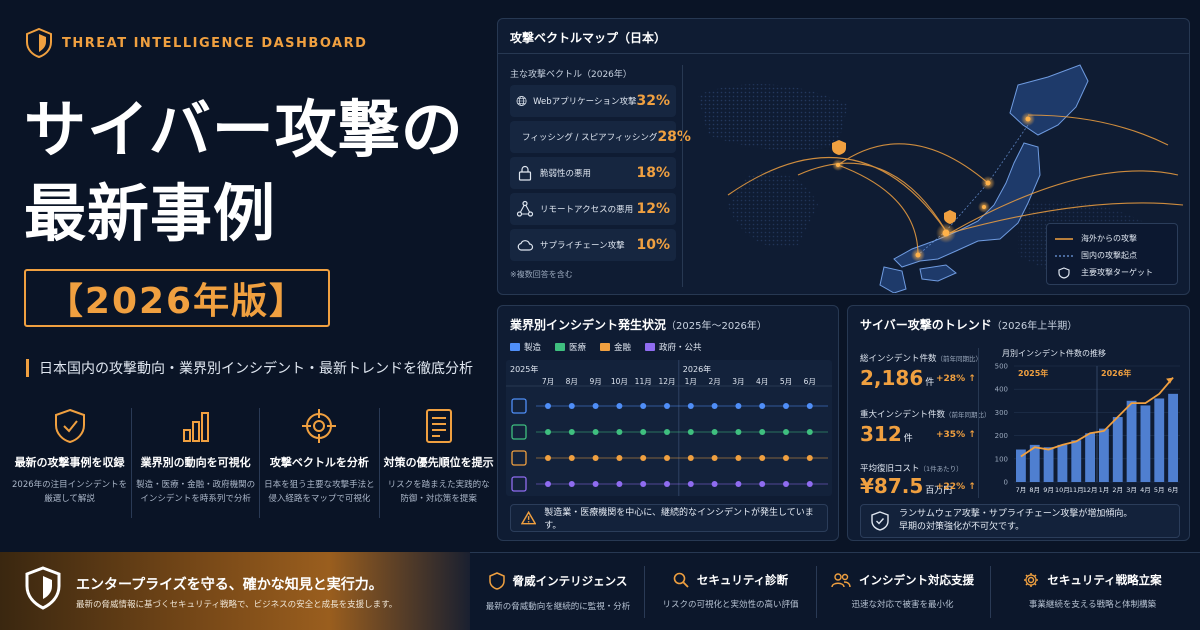 The height and width of the screenshot is (630, 1200). I want to click on x-tick-label: 6月, so click(1173, 490).